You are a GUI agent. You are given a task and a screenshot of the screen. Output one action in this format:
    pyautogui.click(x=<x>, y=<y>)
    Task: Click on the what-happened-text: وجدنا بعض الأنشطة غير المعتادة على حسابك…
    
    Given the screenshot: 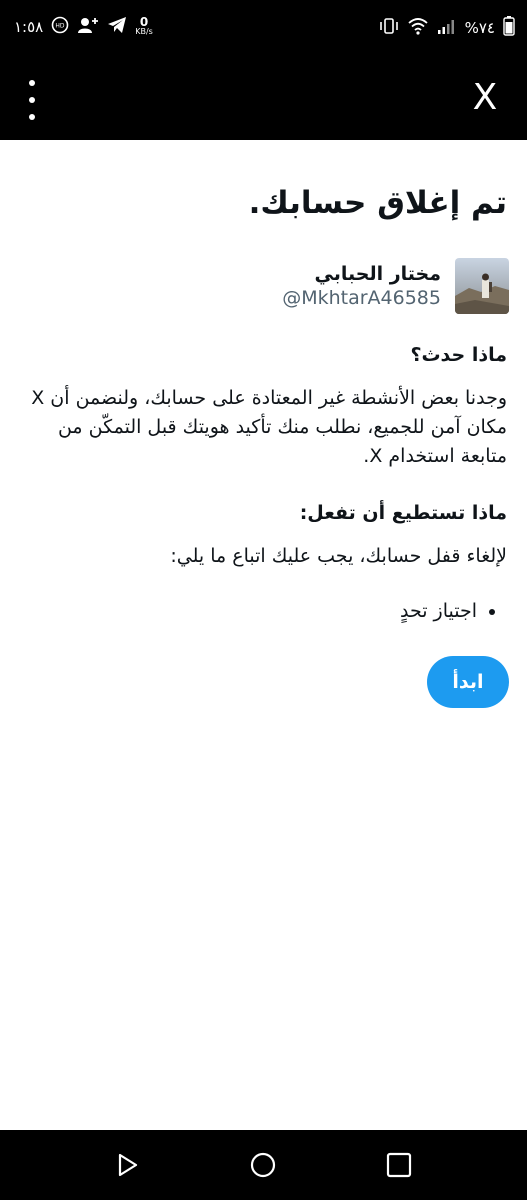 What is the action you would take?
    pyautogui.click(x=269, y=427)
    